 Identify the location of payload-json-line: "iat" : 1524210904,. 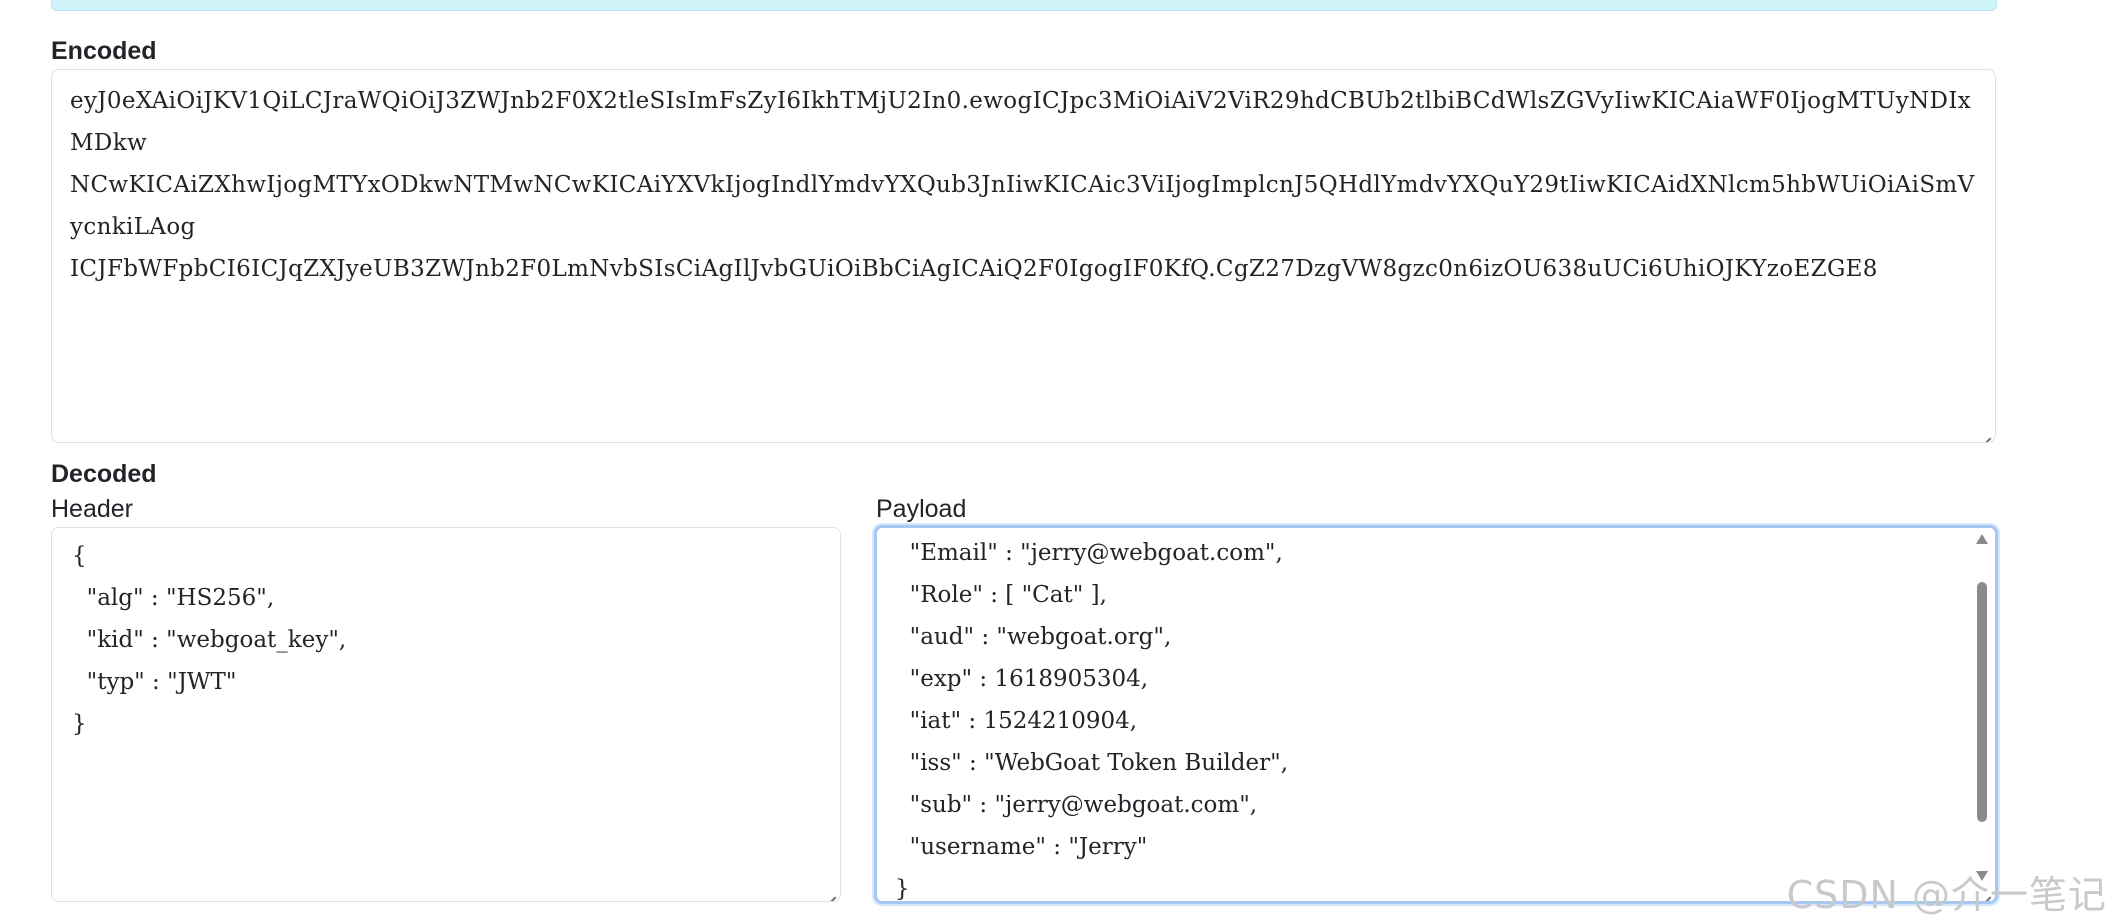
(1016, 721).